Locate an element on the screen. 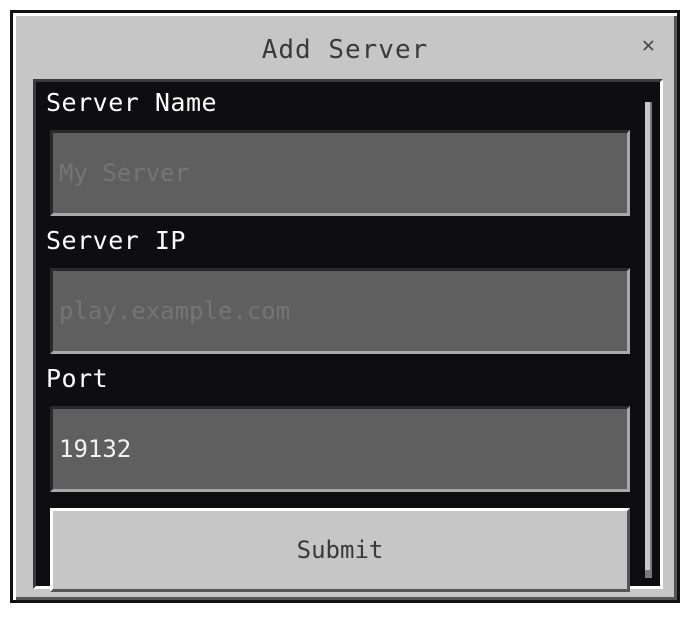 The height and width of the screenshot is (621, 693). dialog-title: Add Server is located at coordinates (345, 50).